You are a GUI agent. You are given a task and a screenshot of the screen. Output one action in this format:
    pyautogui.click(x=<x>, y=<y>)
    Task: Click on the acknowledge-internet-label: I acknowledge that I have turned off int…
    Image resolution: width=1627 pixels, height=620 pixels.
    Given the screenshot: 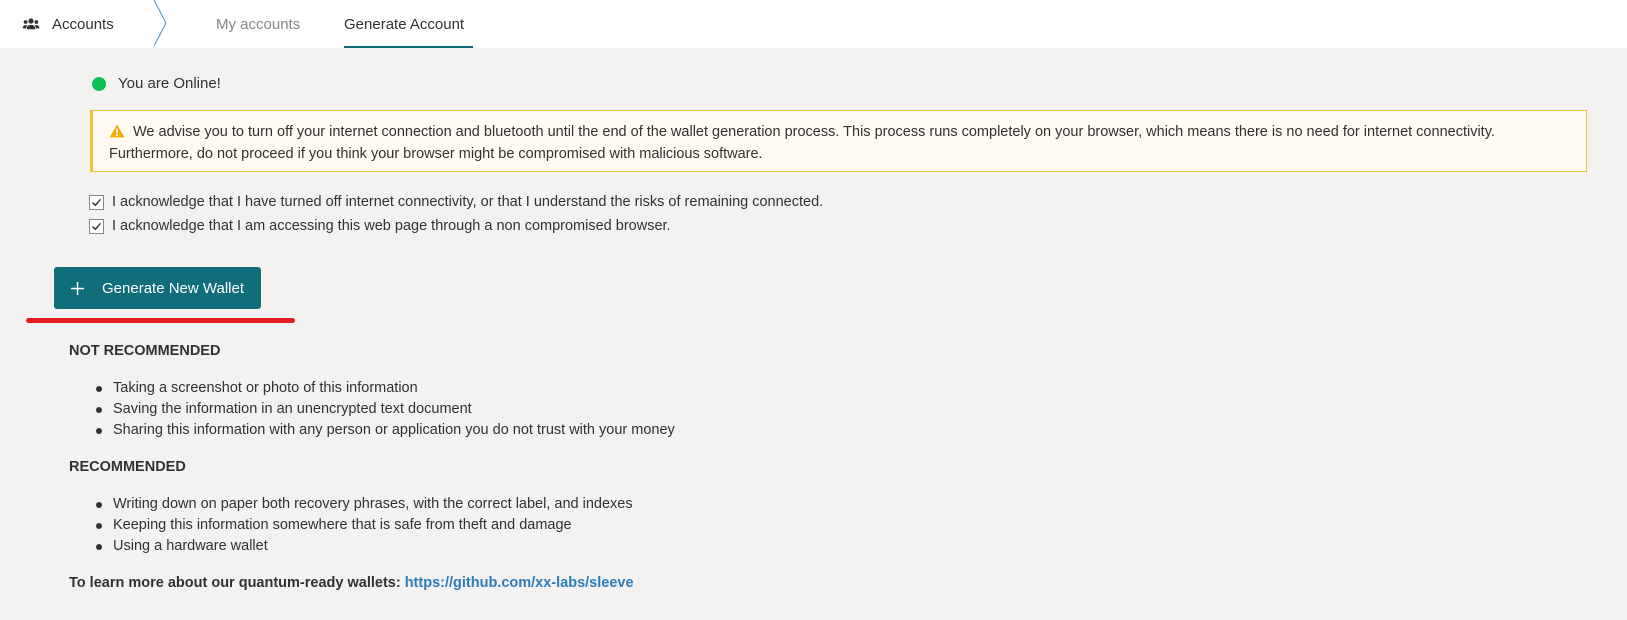 What is the action you would take?
    pyautogui.click(x=468, y=202)
    